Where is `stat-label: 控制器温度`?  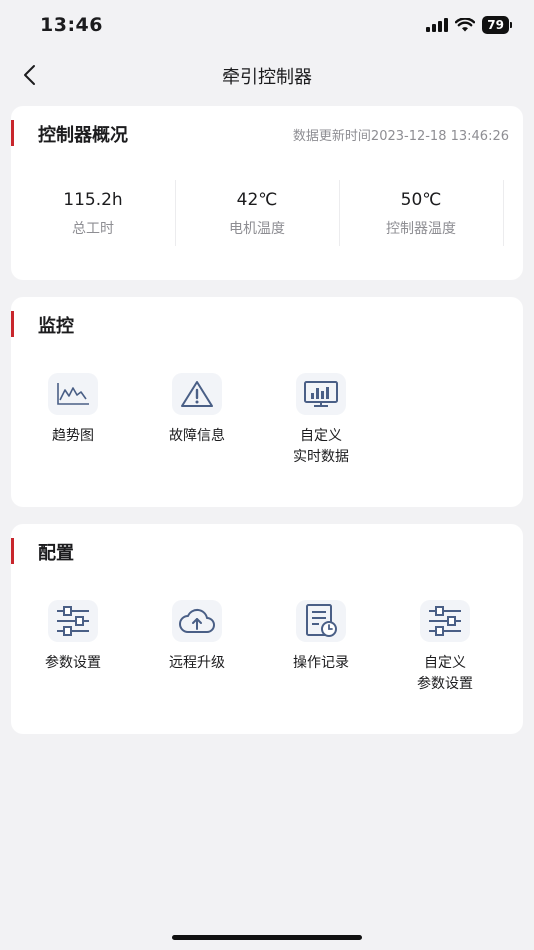 stat-label: 控制器温度 is located at coordinates (421, 229).